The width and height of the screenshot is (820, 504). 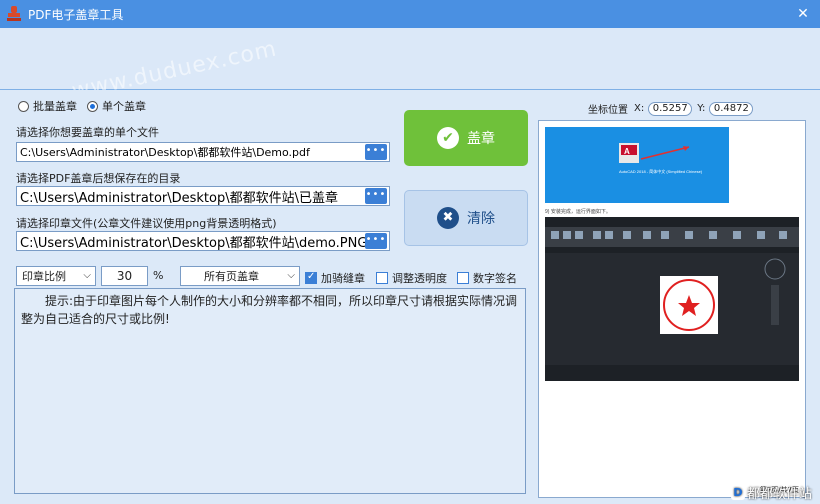 What do you see at coordinates (44, 276) in the screenshot?
I see `scale-mode-value: 印章比例` at bounding box center [44, 276].